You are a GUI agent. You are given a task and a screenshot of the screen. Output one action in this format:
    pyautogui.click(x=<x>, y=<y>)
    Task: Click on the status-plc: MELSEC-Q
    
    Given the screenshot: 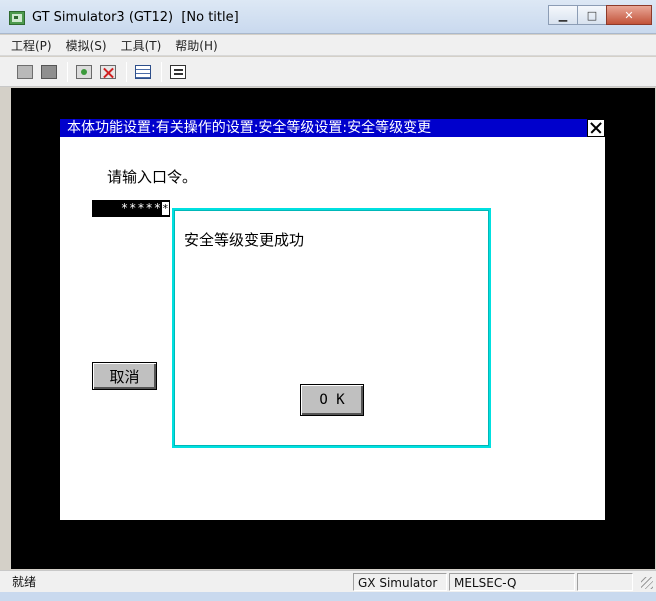 What is the action you would take?
    pyautogui.click(x=512, y=582)
    